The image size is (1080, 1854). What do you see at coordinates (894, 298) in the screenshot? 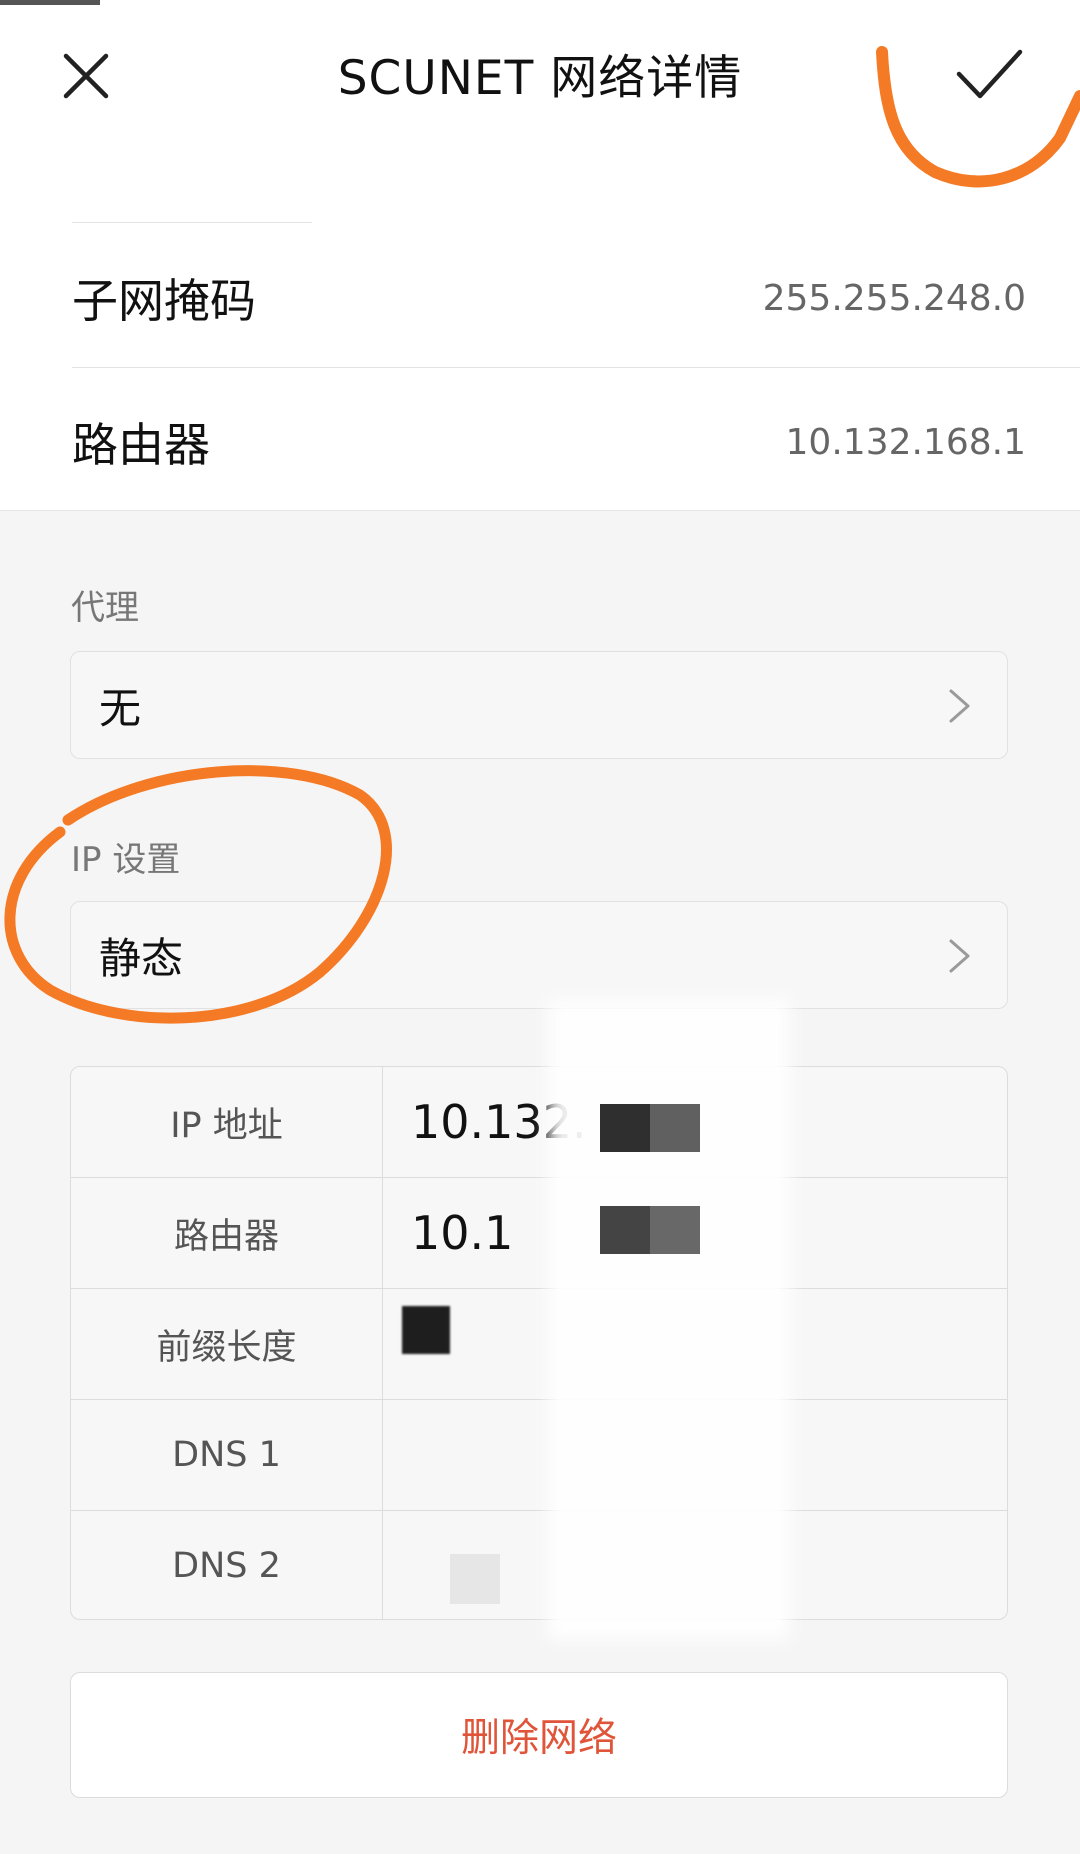
I see `subnet-mask-value: 255.255.248.0` at bounding box center [894, 298].